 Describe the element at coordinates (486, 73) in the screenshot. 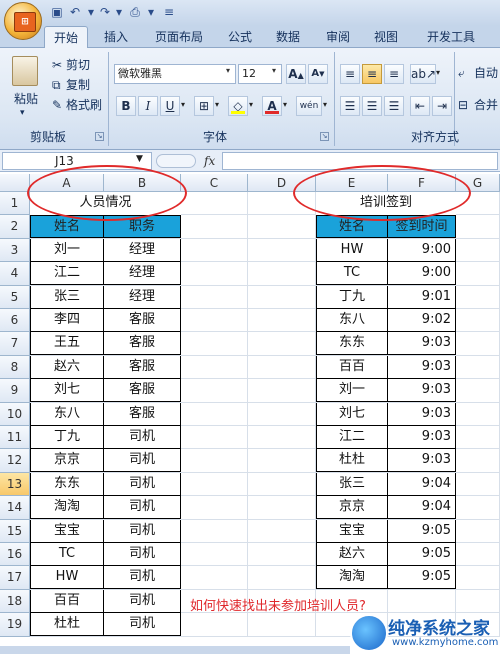

I see `wrap-text-button: 自动` at that location.